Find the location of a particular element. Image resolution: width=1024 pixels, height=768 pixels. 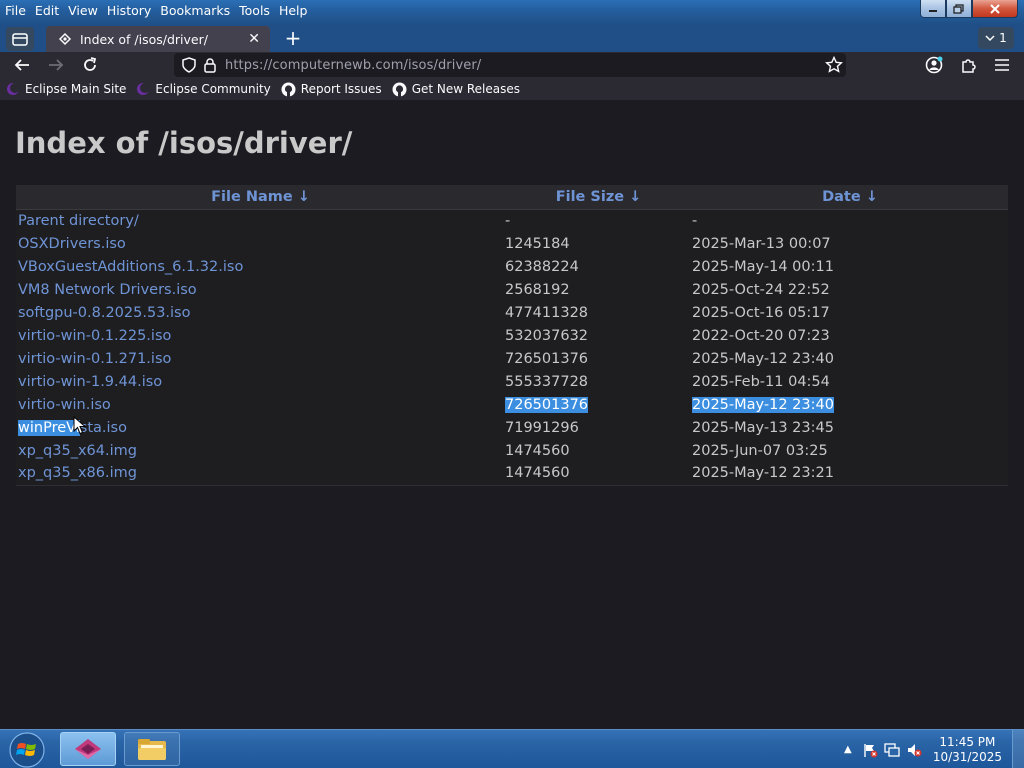

reload-button is located at coordinates (90, 65).